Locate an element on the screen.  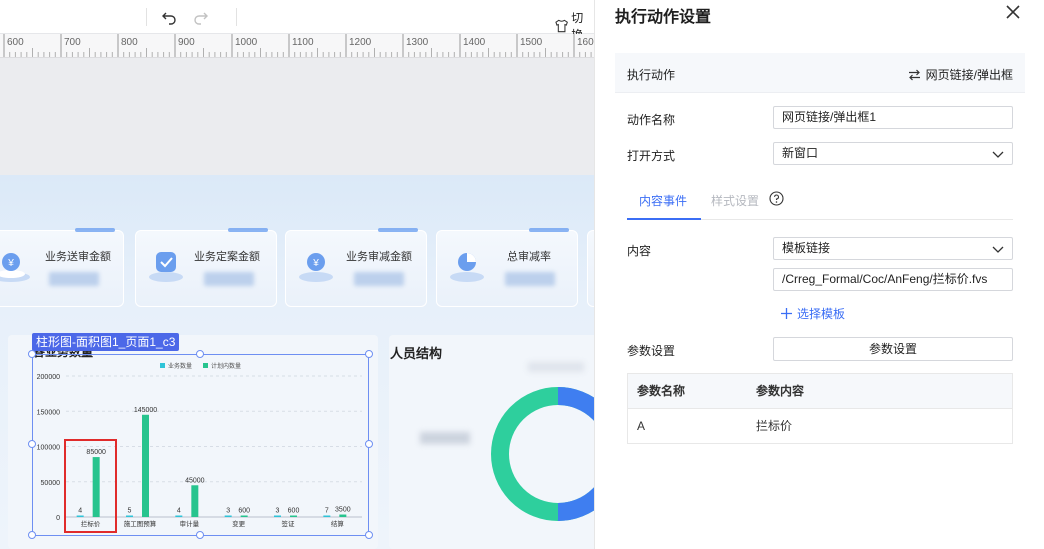
donut-chart is located at coordinates (534, 457).